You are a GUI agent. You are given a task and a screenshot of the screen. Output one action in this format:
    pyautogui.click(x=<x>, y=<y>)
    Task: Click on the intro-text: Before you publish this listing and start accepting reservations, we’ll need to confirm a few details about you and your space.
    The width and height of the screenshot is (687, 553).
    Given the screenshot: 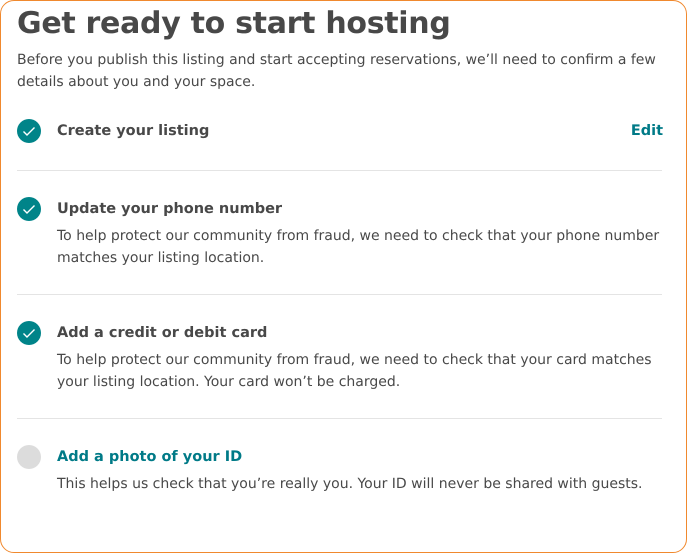 What is the action you would take?
    pyautogui.click(x=337, y=71)
    